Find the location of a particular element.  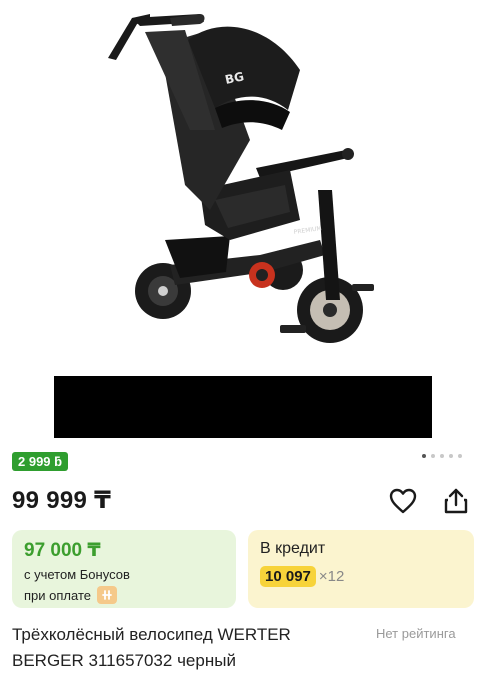

share-icon is located at coordinates (456, 501).